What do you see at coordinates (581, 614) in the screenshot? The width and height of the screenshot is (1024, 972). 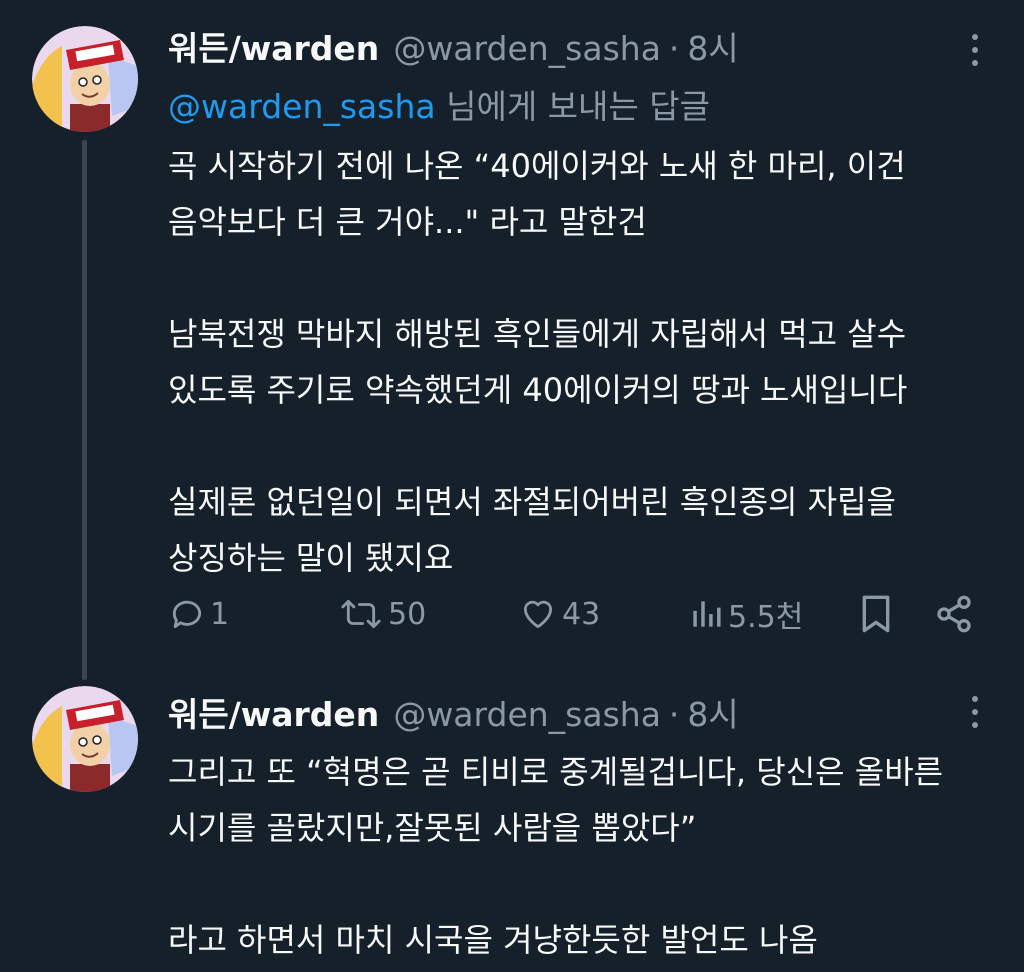 I see `like-count: 43` at bounding box center [581, 614].